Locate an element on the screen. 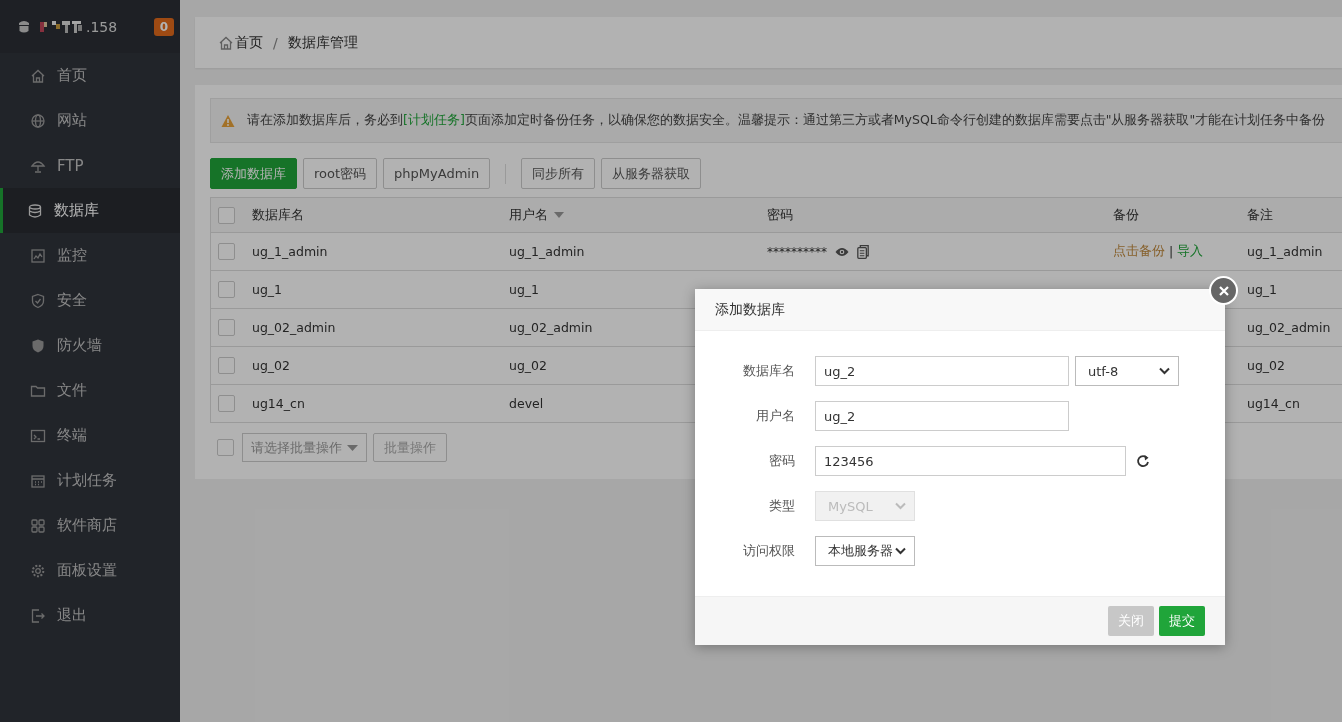 The height and width of the screenshot is (722, 1342). database-name: ug_1 is located at coordinates (267, 289).